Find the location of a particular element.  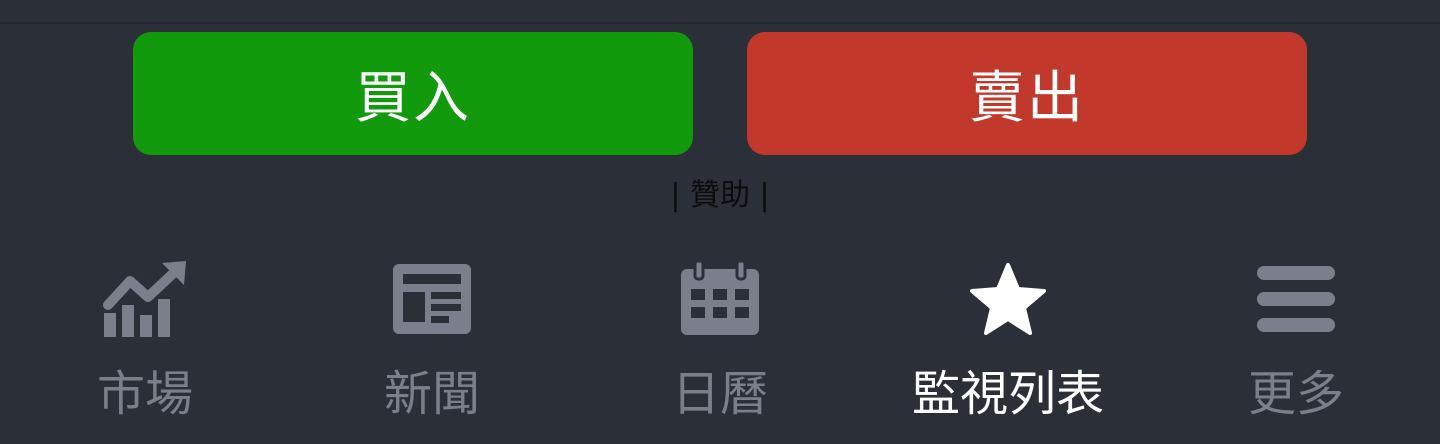

star-icon is located at coordinates (1008, 299).